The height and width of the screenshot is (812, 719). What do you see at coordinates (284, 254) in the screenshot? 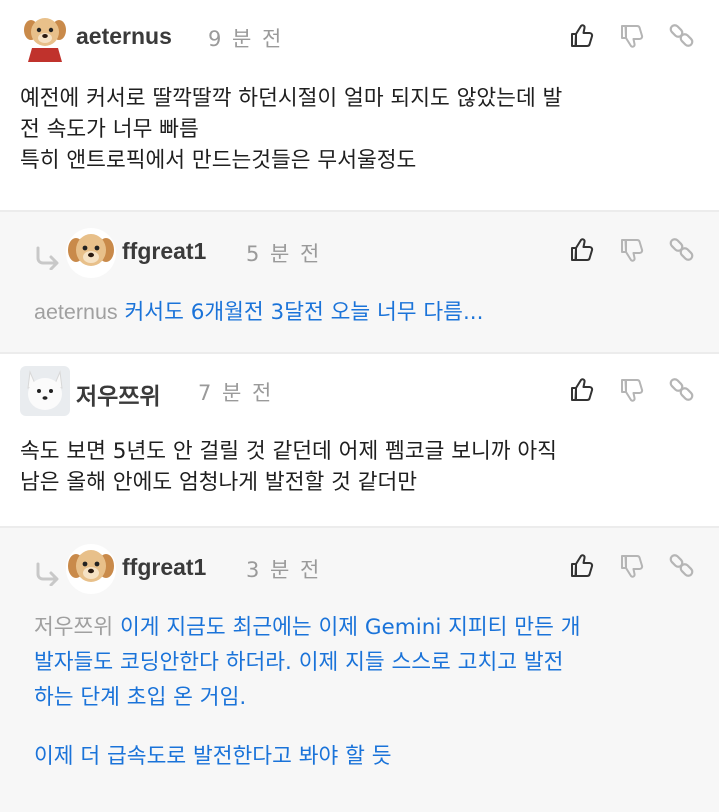
I see `reply-time: 5 분 전` at bounding box center [284, 254].